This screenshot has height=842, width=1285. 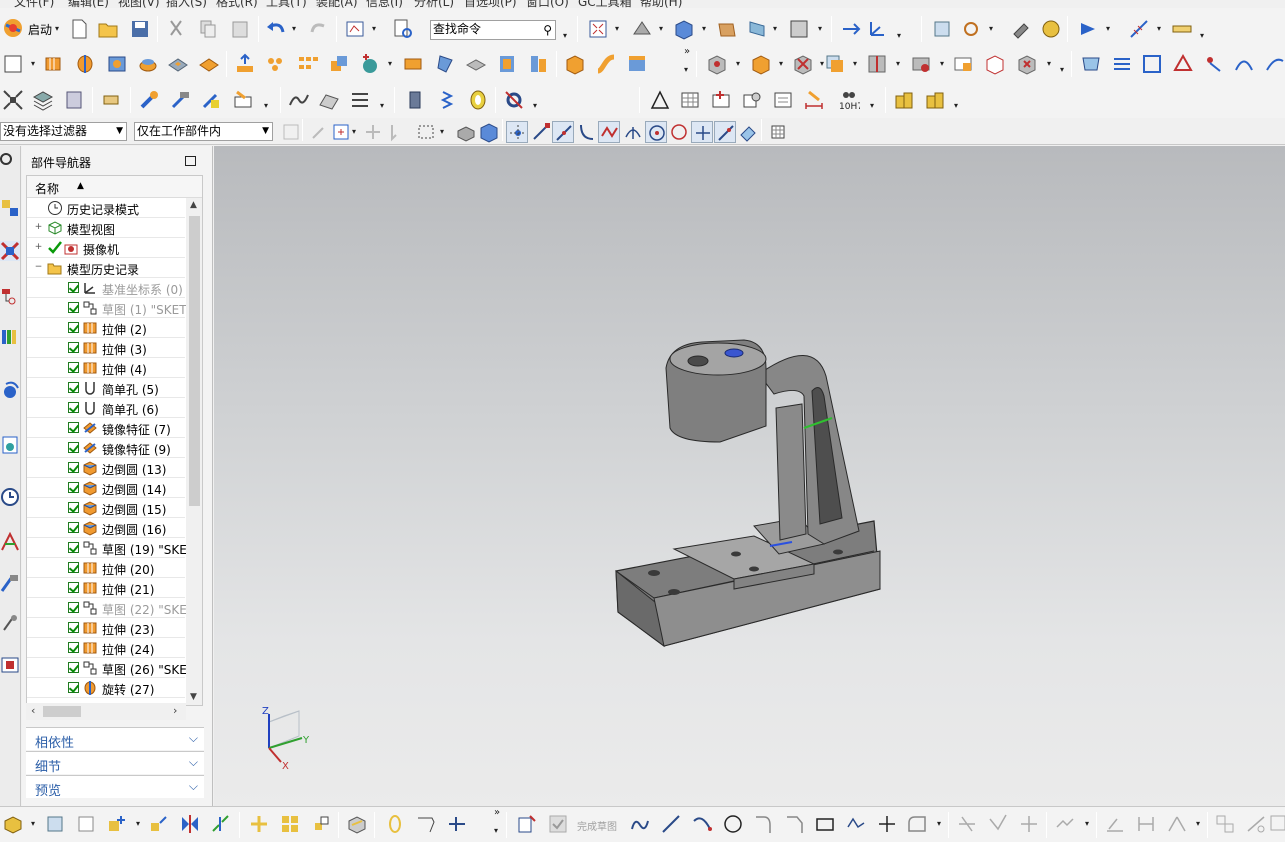 What do you see at coordinates (1177, 824) in the screenshot?
I see `auto-constrain-icon` at bounding box center [1177, 824].